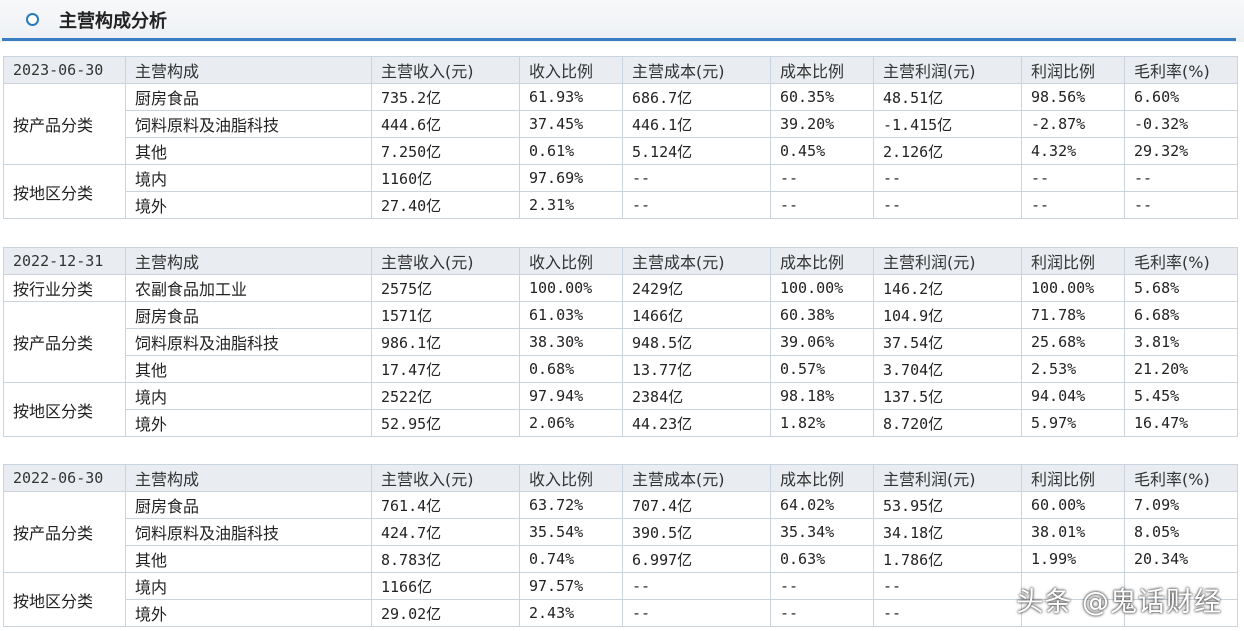 This screenshot has height=631, width=1244. I want to click on table-cell: 1160亿, so click(445, 178).